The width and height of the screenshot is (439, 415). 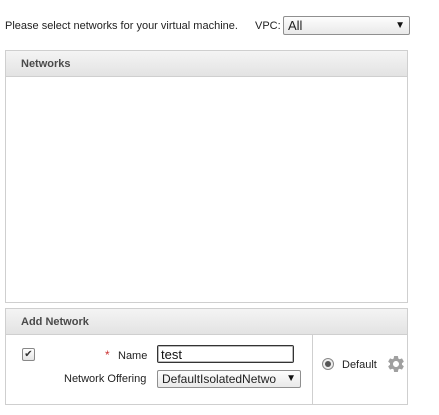 What do you see at coordinates (105, 379) in the screenshot?
I see `network-offering-label: Network Offering` at bounding box center [105, 379].